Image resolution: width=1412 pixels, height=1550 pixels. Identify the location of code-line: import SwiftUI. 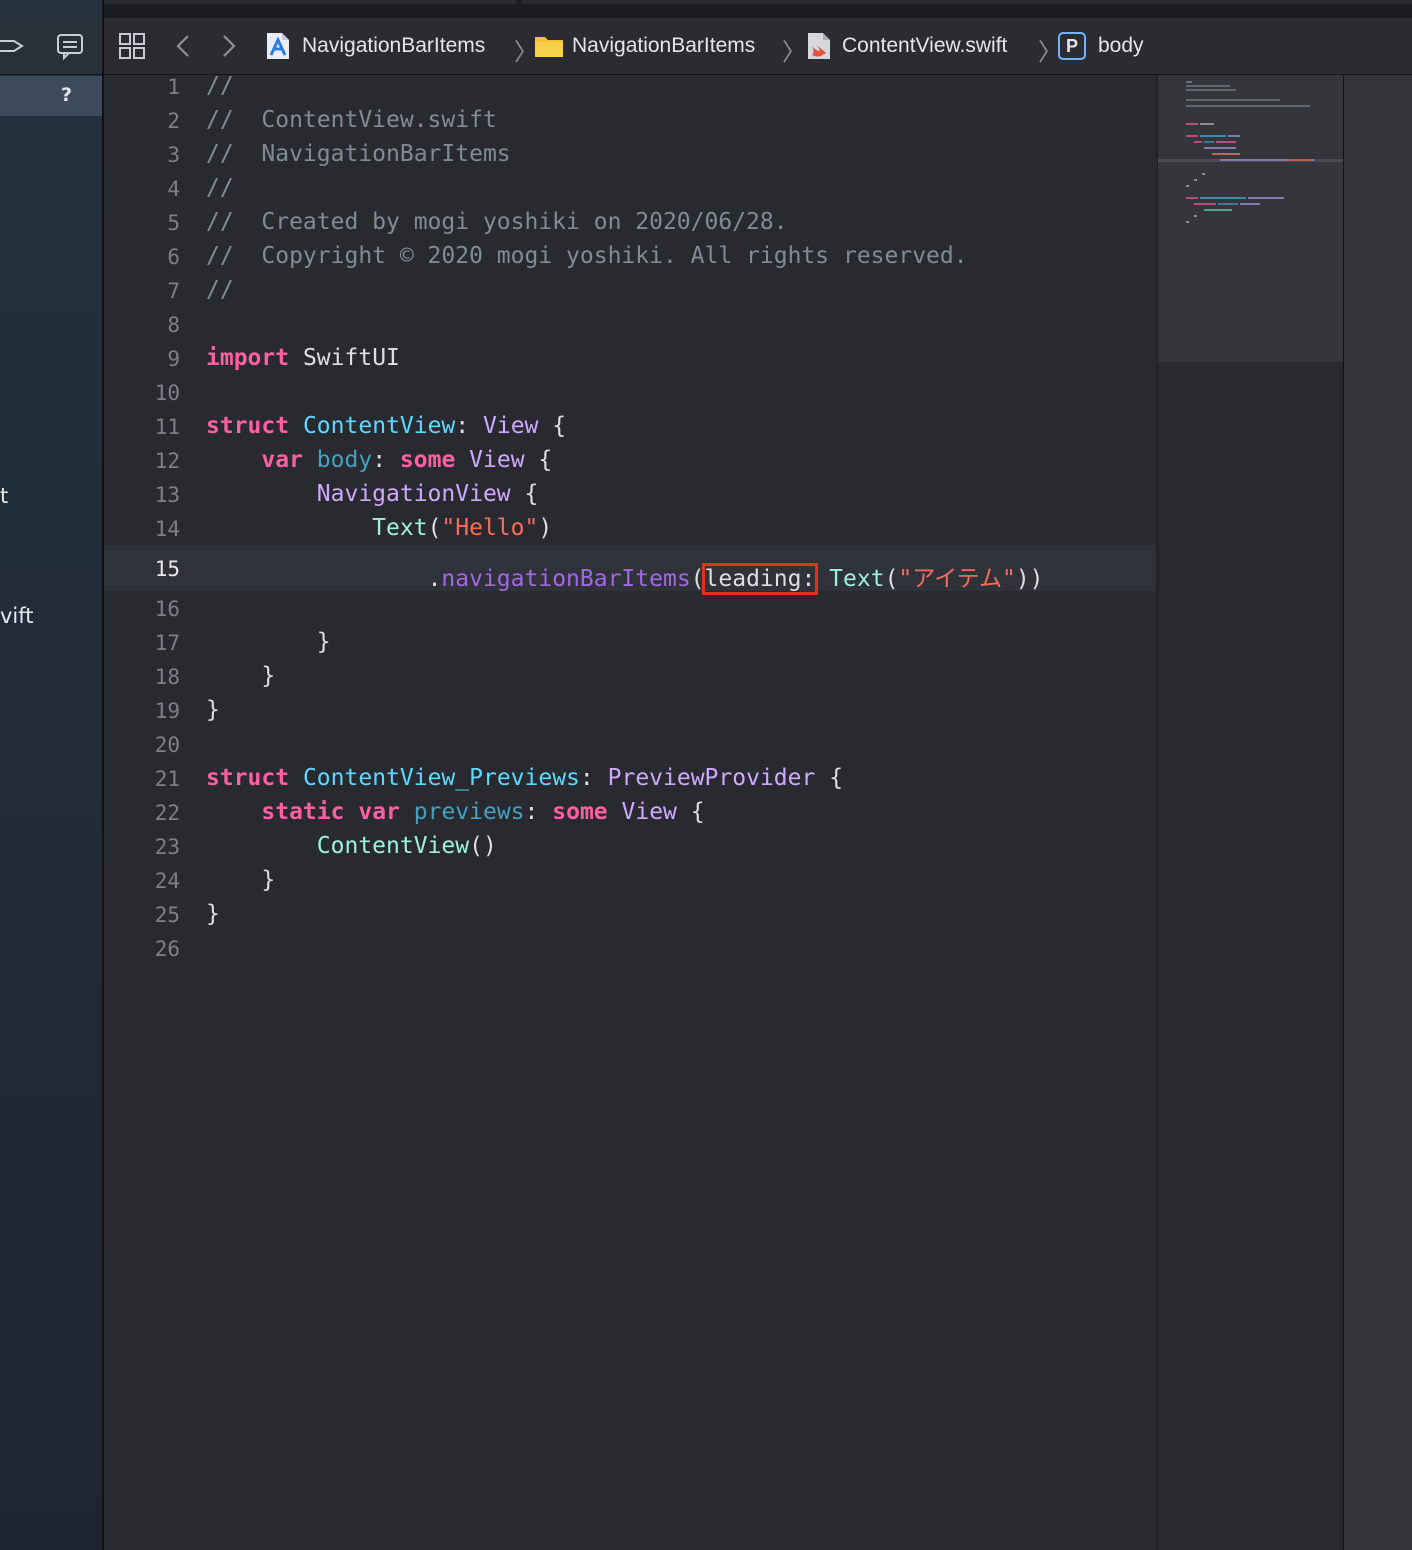
(303, 358).